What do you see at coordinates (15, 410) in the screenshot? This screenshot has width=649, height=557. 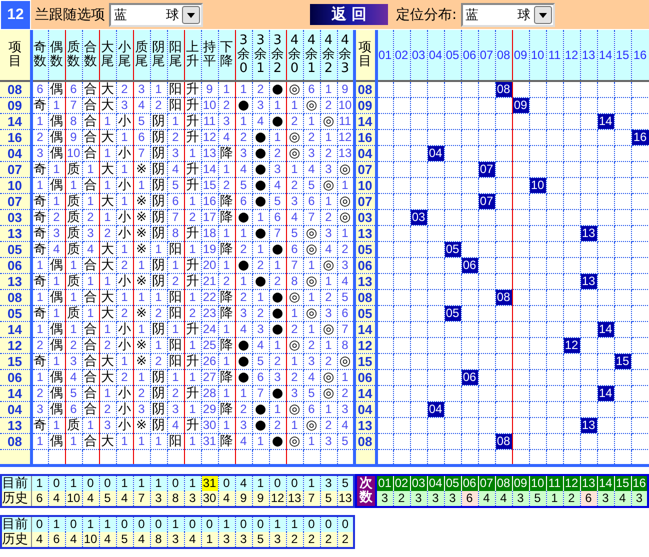 I see `item-number: 04` at bounding box center [15, 410].